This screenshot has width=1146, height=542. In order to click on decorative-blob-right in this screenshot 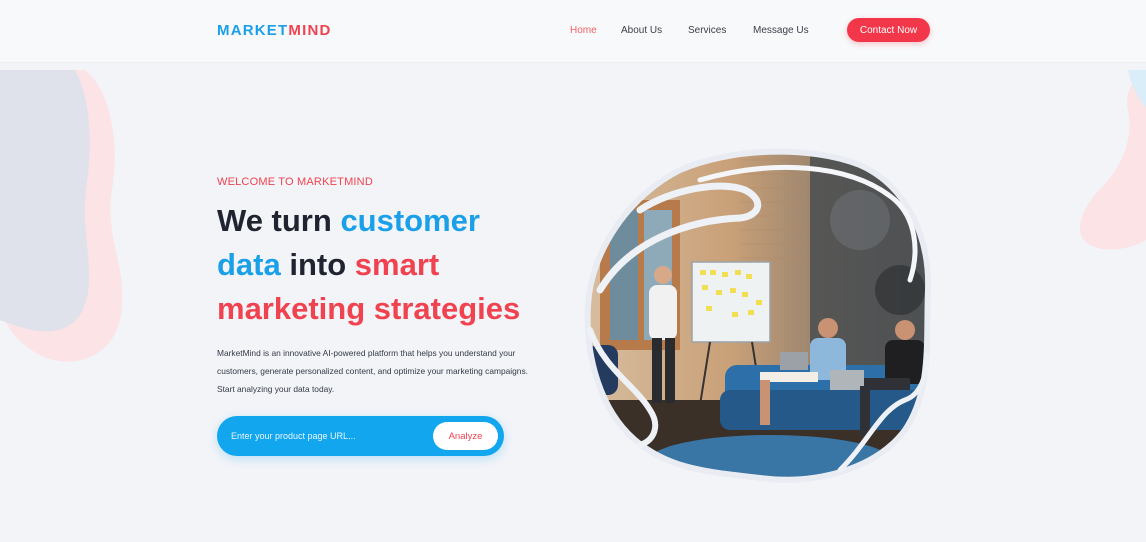, I will do `click(1113, 160)`.